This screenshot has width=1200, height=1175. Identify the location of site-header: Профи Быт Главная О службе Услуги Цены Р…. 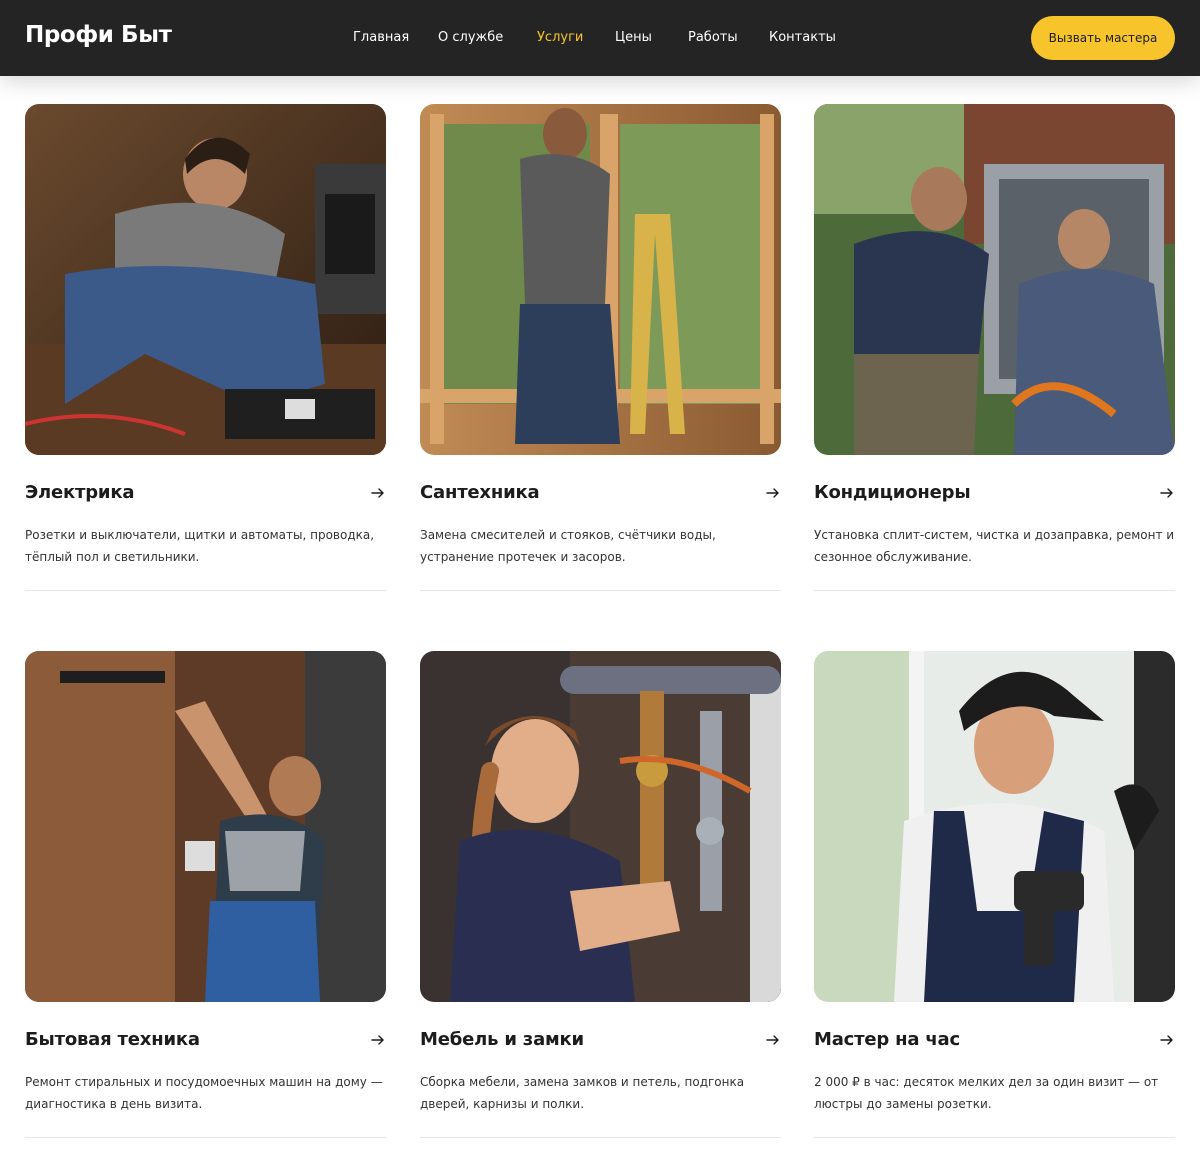
(600, 38).